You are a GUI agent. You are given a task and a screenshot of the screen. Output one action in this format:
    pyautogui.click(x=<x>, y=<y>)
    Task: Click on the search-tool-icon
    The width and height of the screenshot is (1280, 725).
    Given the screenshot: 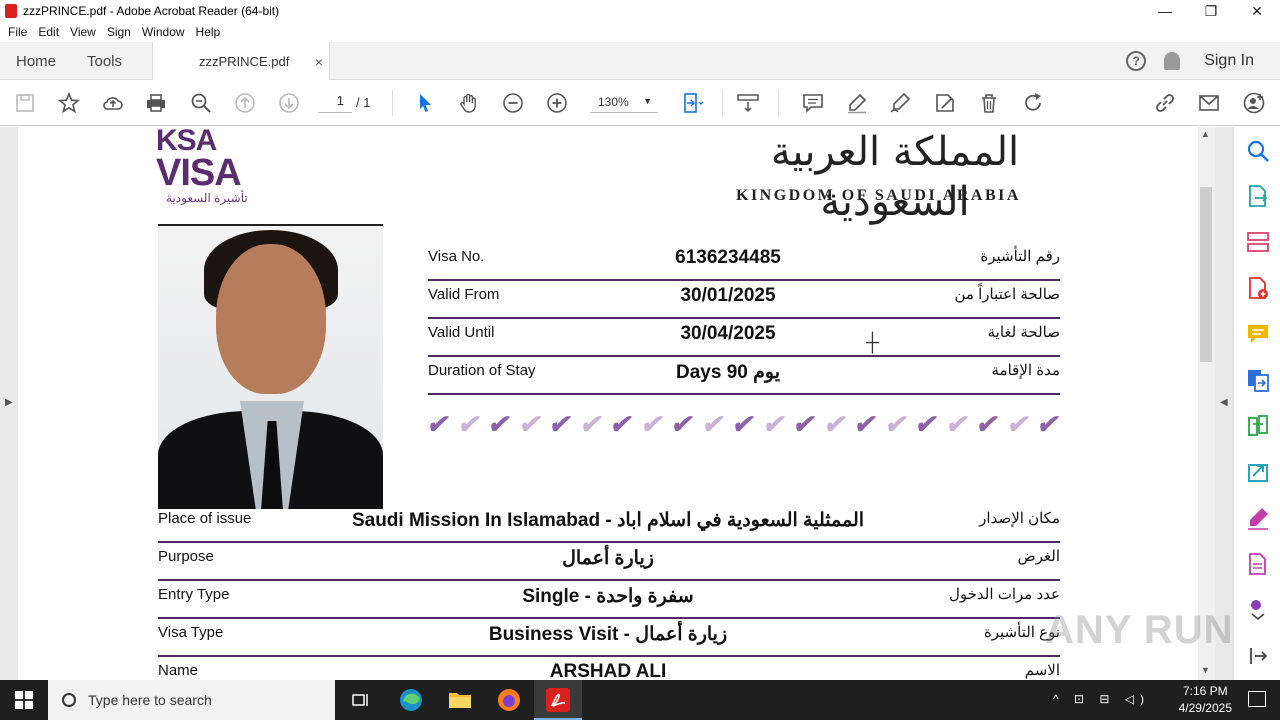 What is the action you would take?
    pyautogui.click(x=1258, y=151)
    